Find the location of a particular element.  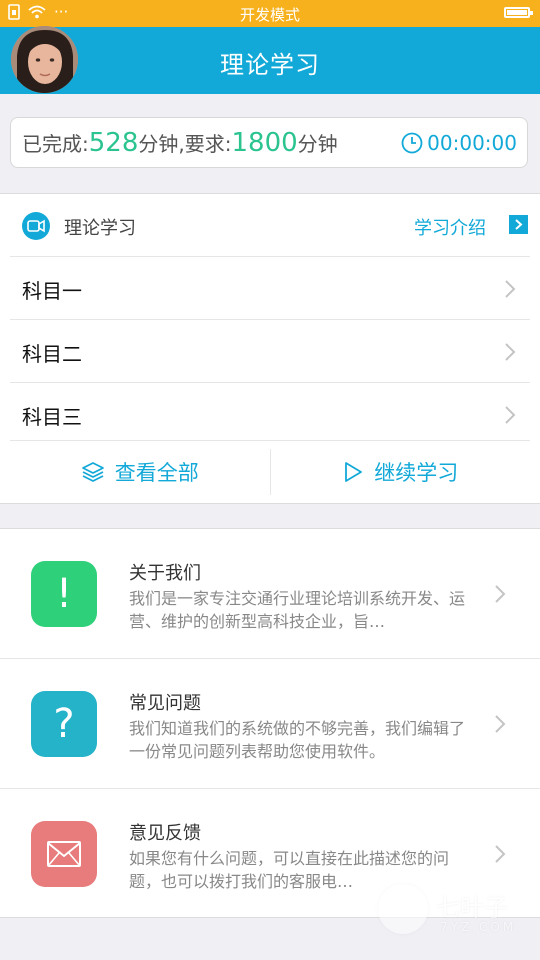

question-icon: ? is located at coordinates (64, 724).